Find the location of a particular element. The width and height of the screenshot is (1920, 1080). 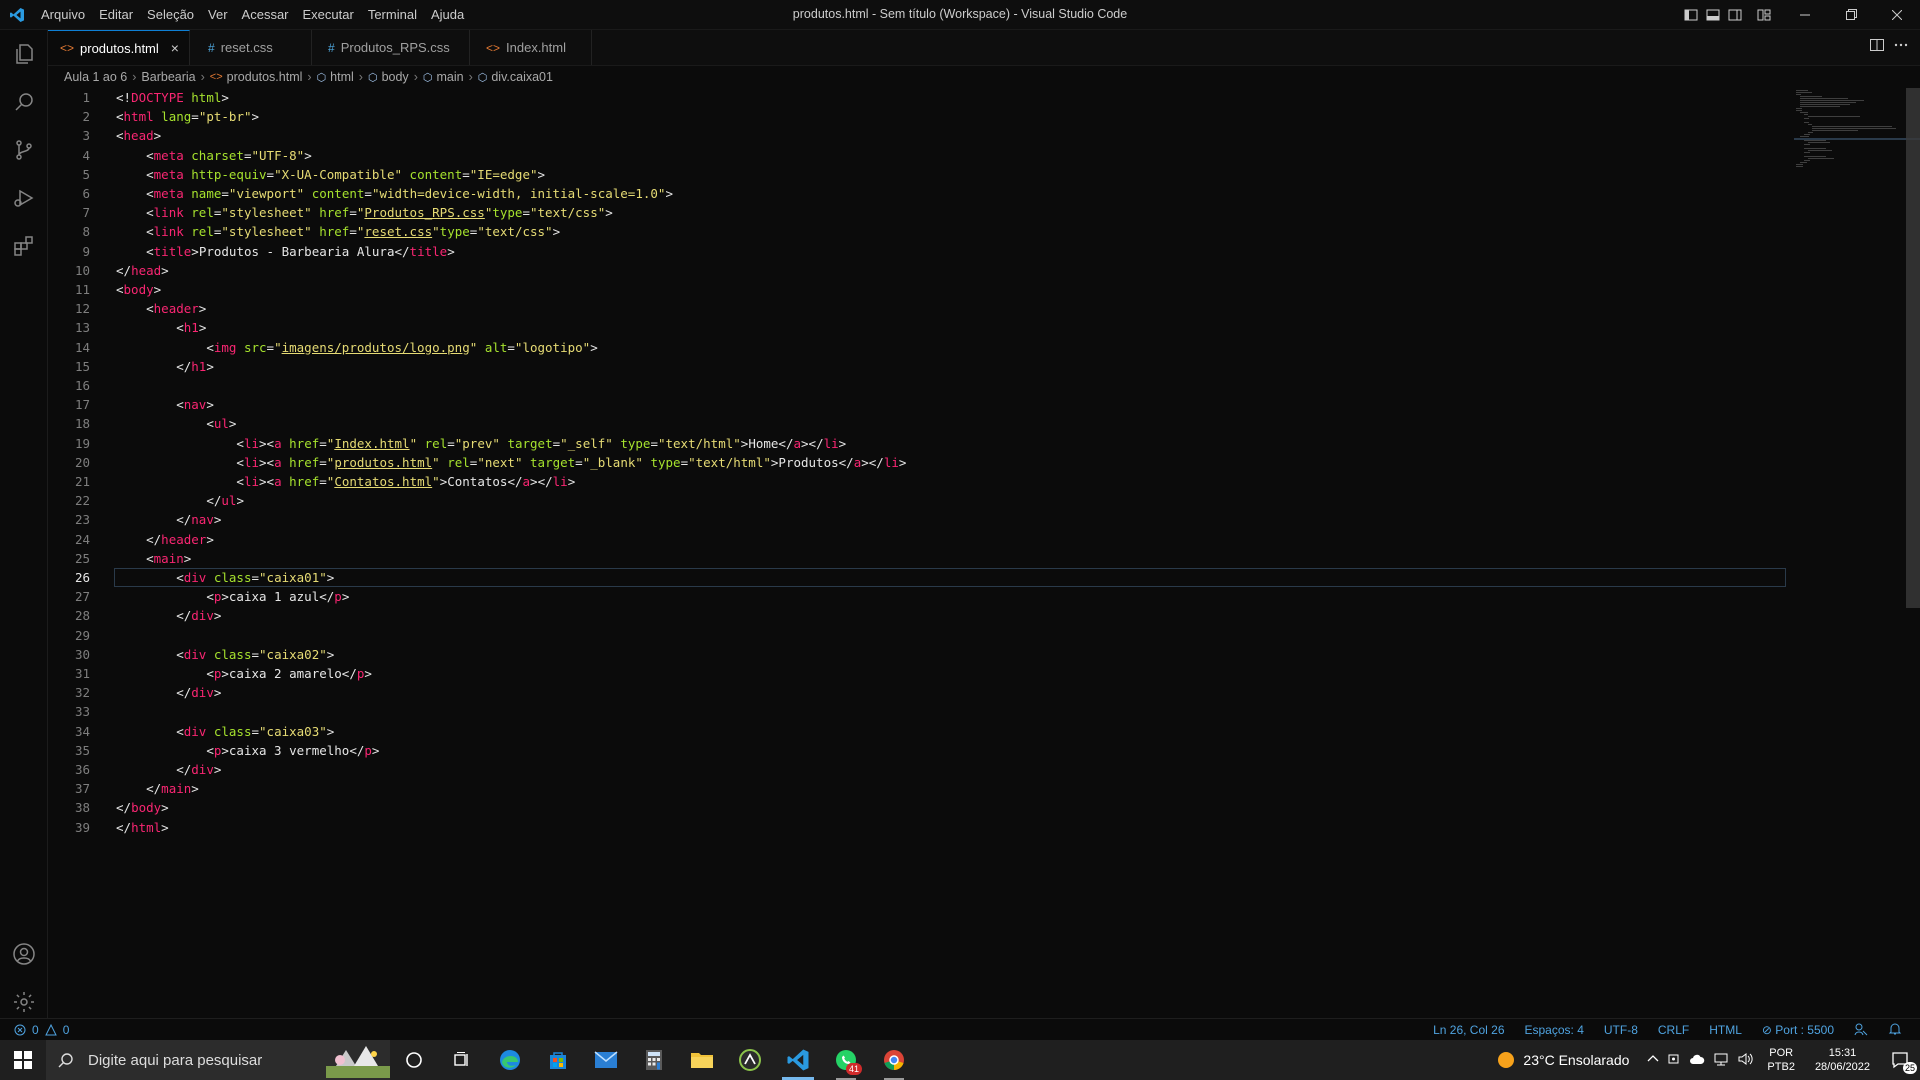

end-of-line: CRLF is located at coordinates (1673, 1030).